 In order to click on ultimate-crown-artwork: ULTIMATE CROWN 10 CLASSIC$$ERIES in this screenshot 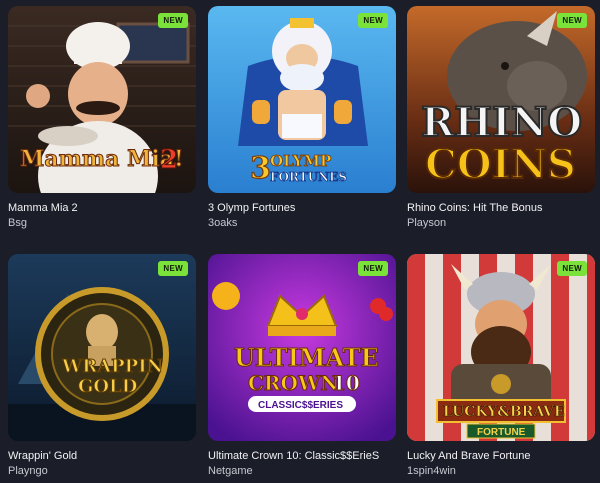, I will do `click(302, 347)`.